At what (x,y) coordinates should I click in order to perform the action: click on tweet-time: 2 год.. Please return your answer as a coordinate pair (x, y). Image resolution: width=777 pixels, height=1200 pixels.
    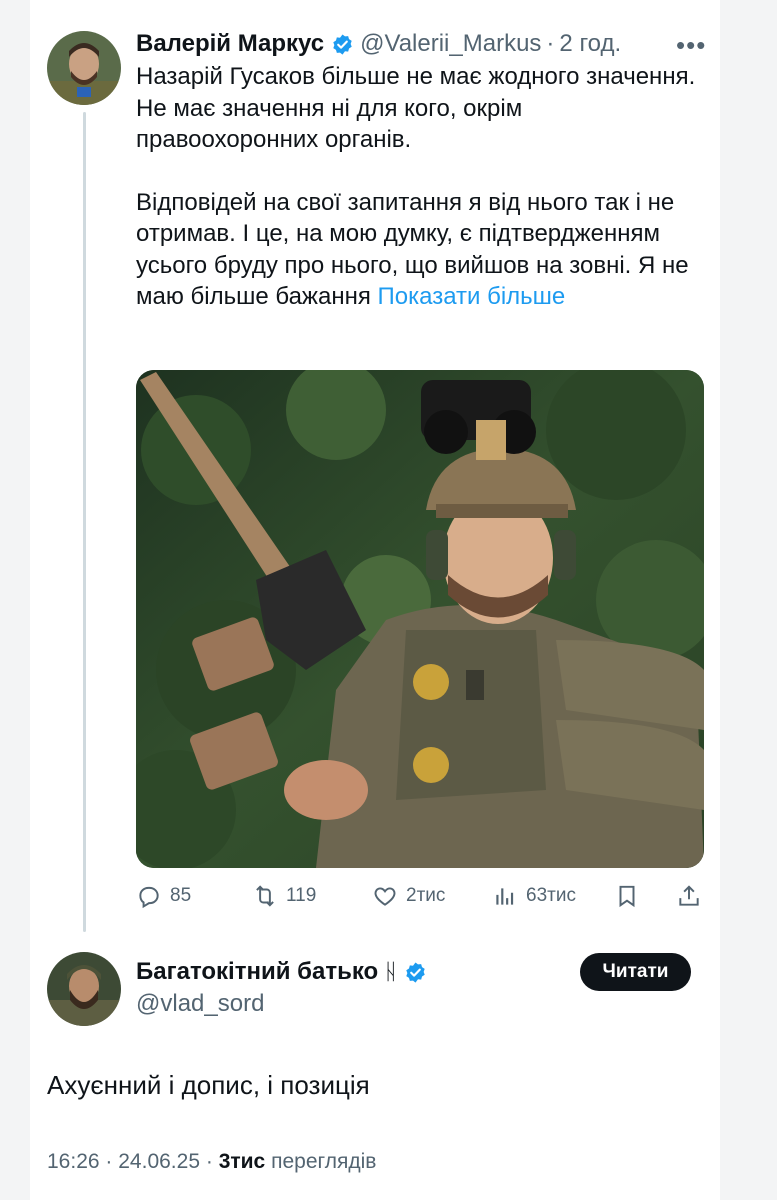
    Looking at the image, I should click on (590, 44).